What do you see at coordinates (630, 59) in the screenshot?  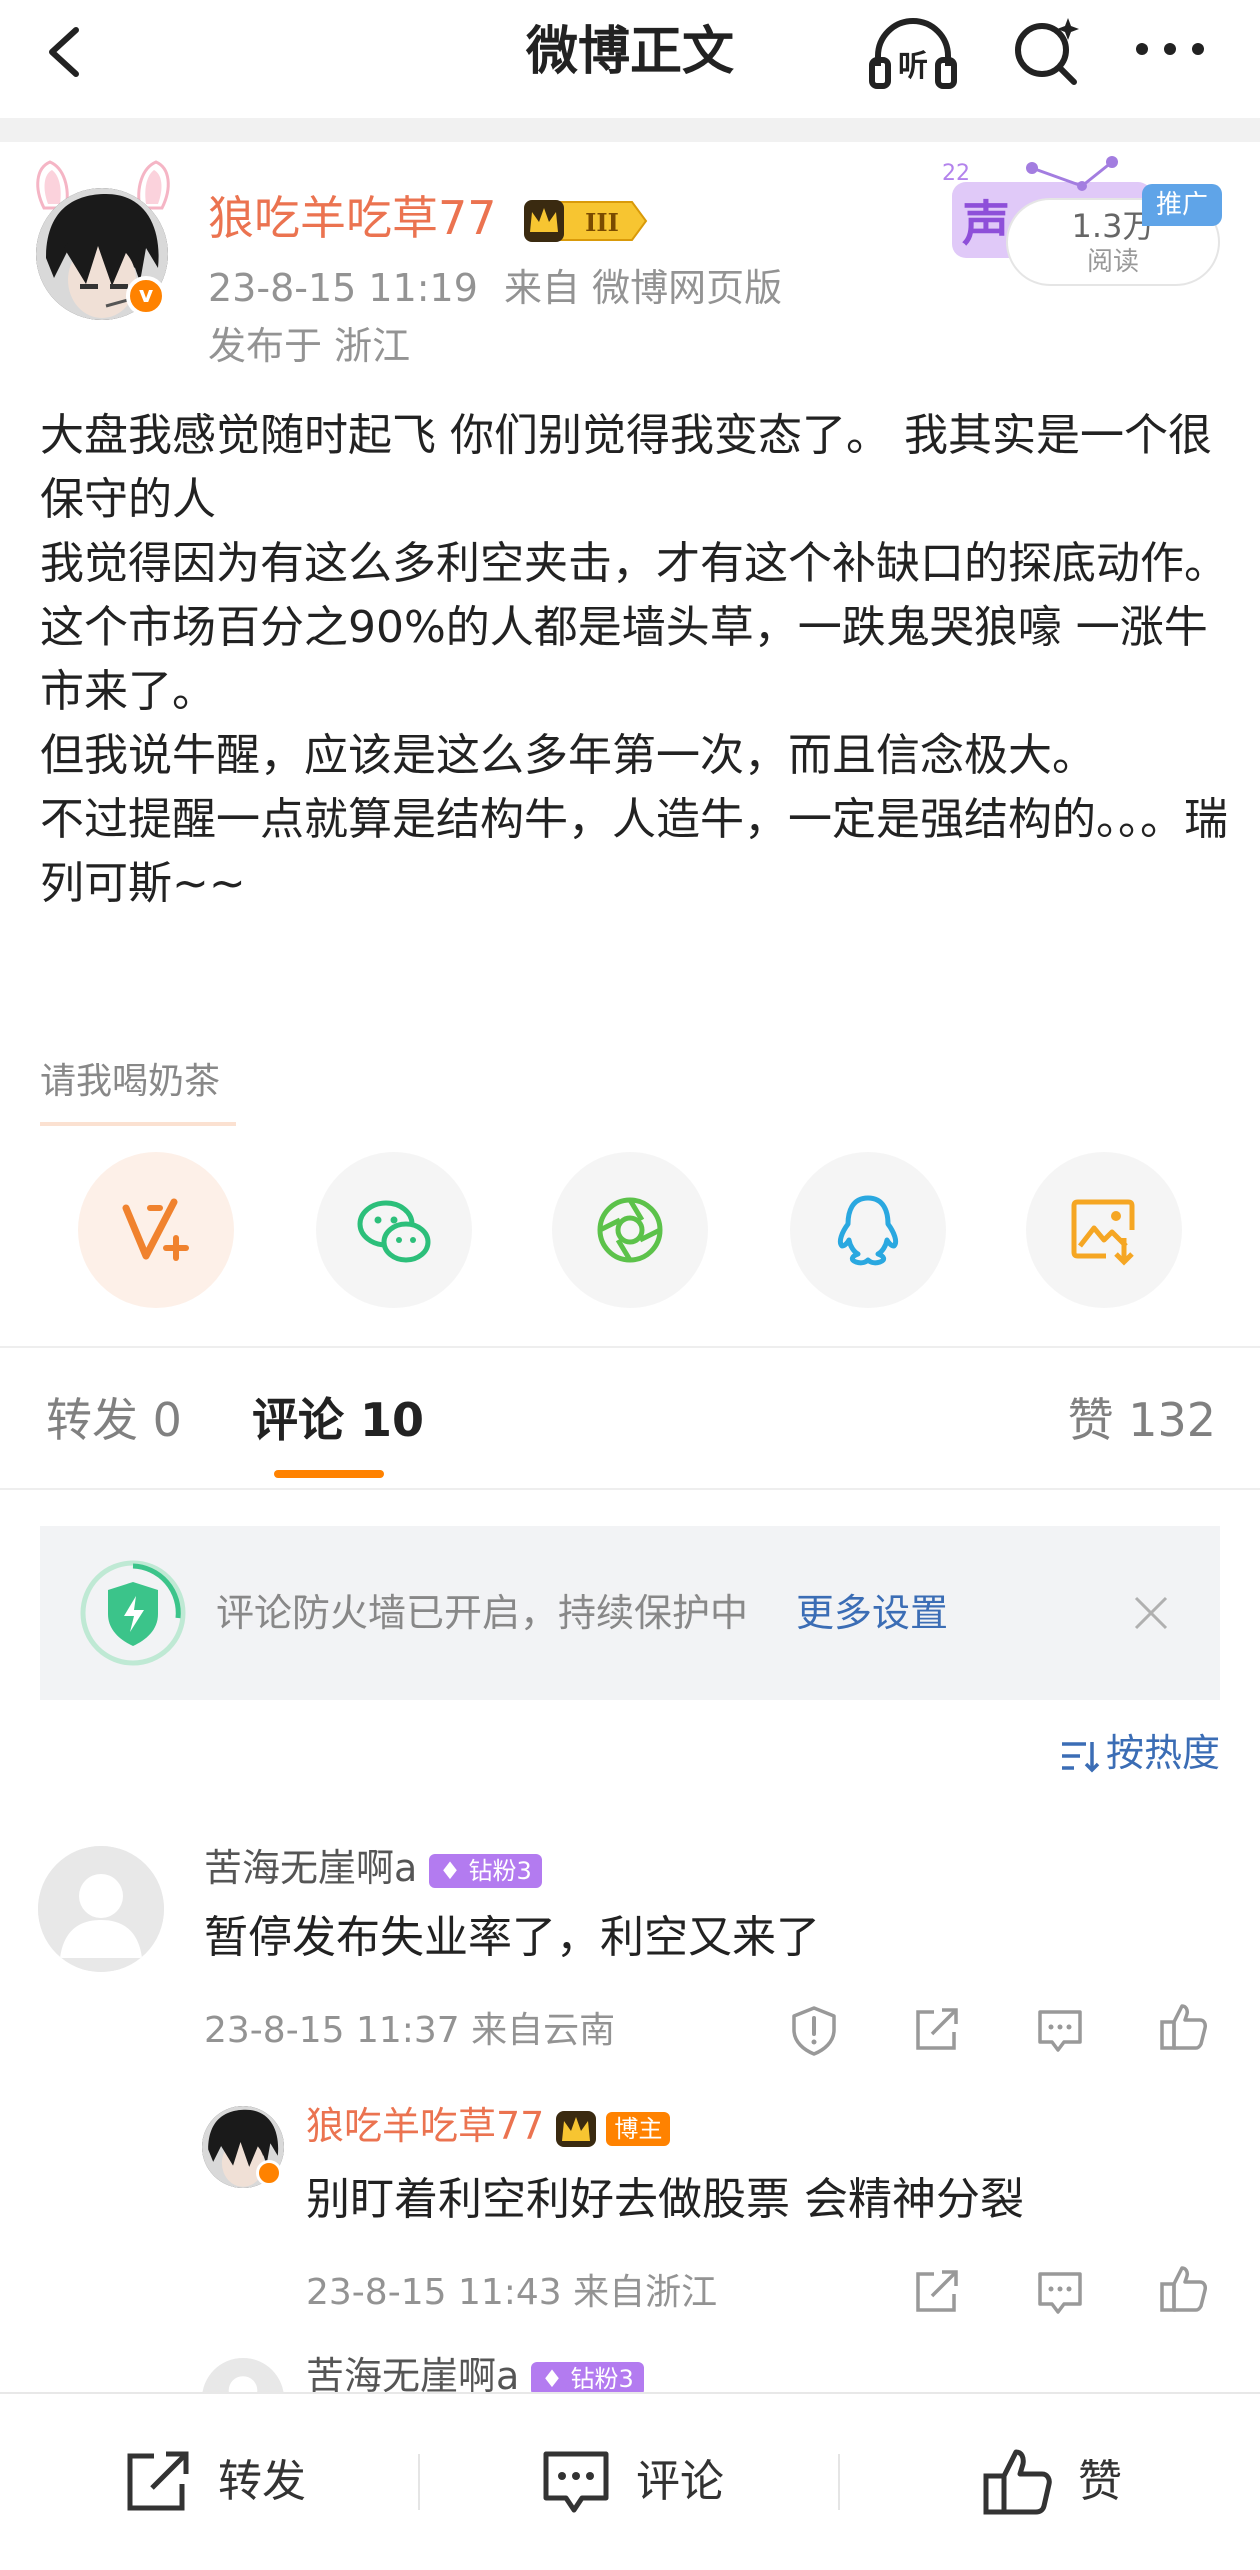 I see `top-nav-bar: 微博正文 听` at bounding box center [630, 59].